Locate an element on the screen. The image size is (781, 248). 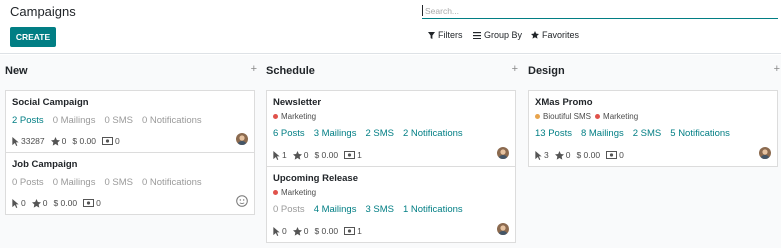
favorites-button: Favorites is located at coordinates (555, 35).